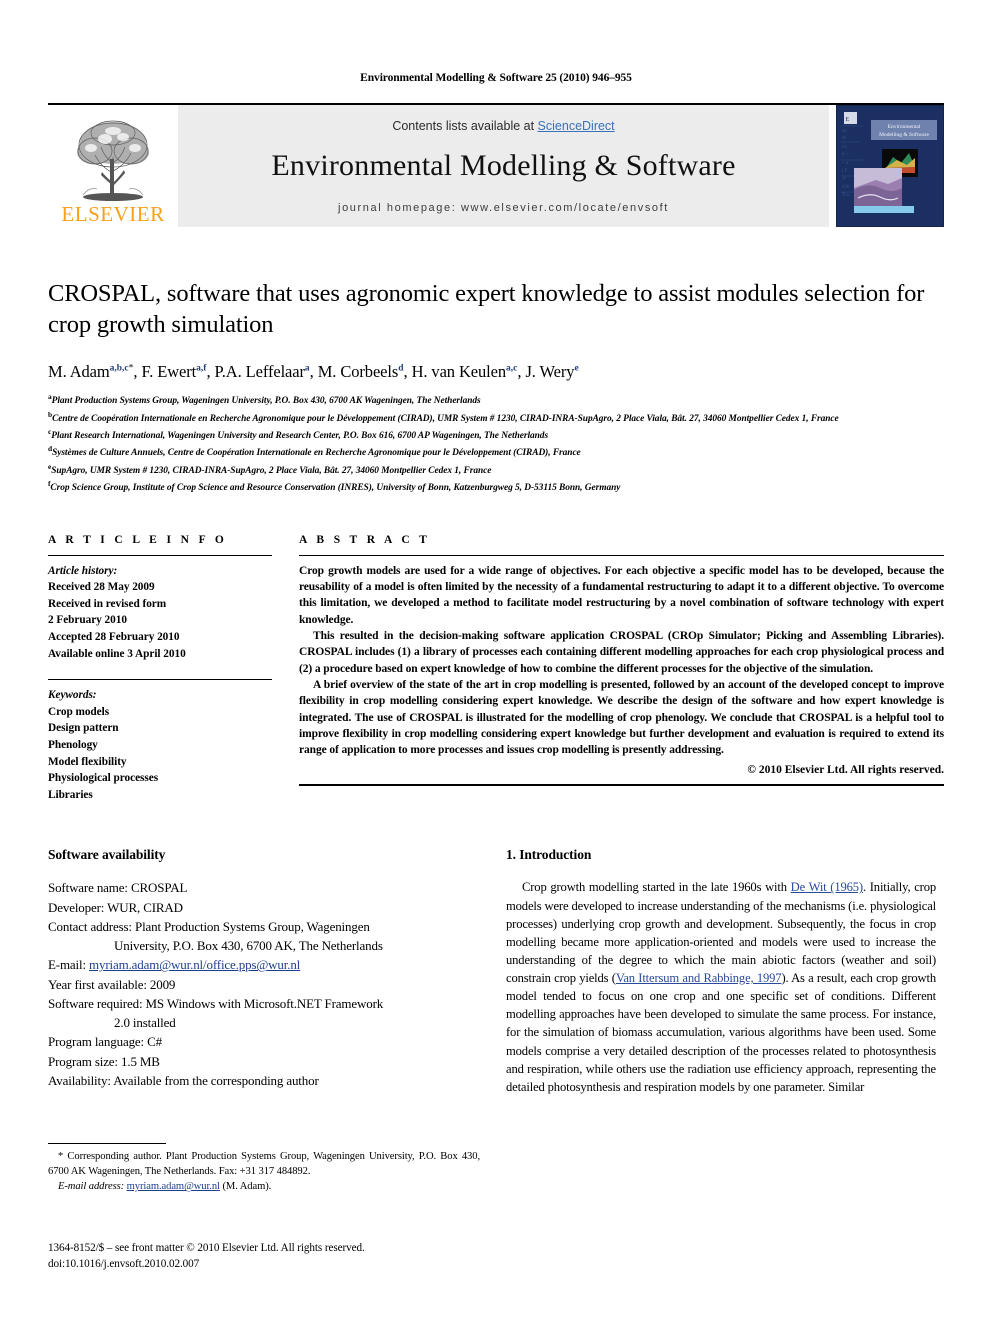 This screenshot has width=992, height=1323. Describe the element at coordinates (117, 653) in the screenshot. I see `article-history-line: Available online 3 April 2010` at that location.